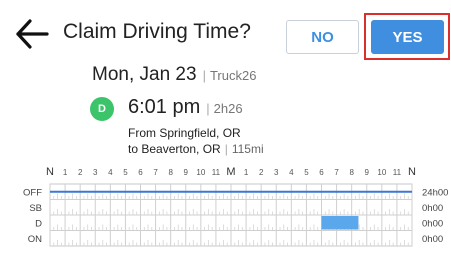  What do you see at coordinates (435, 192) in the screenshot?
I see `row-total: 24h00` at bounding box center [435, 192].